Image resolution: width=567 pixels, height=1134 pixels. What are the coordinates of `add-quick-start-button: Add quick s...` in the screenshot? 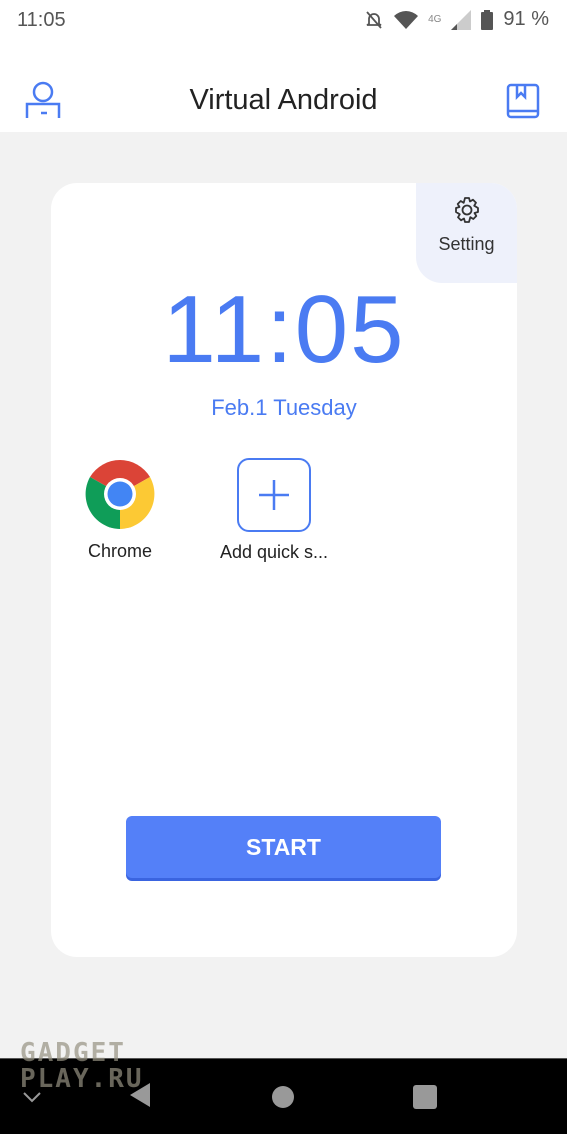 It's located at (274, 510).